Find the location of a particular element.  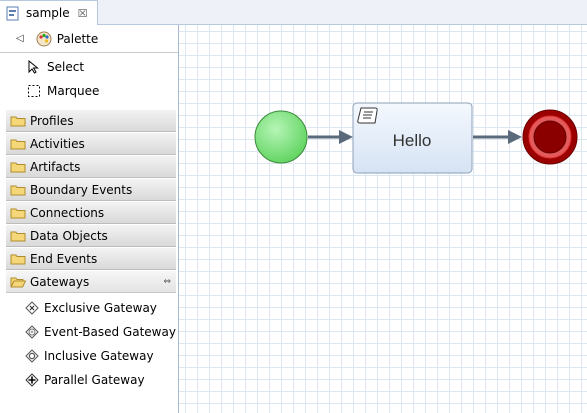

inclusive-gateway-tool: Inclusive Gateway is located at coordinates (89, 356).